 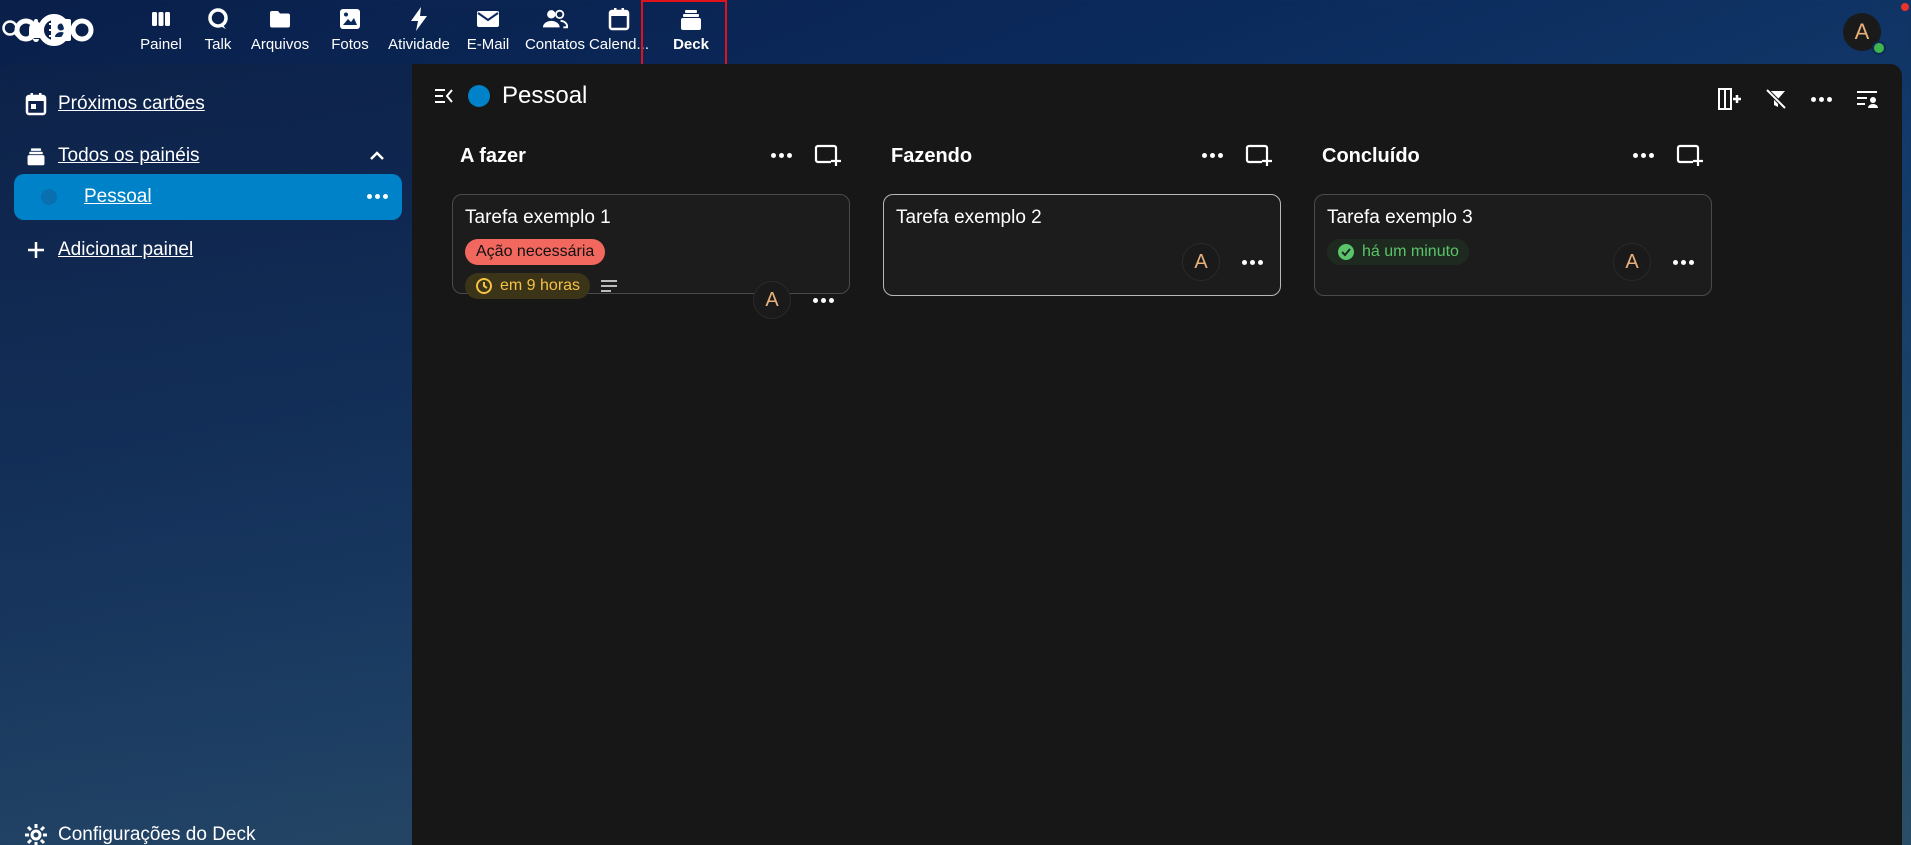 I want to click on sidebar-item-add-board: Adicionar painel, so click(x=208, y=250).